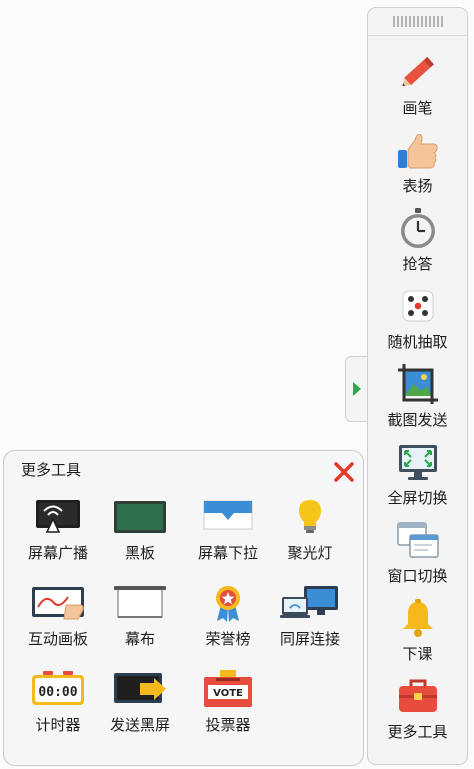 The image size is (474, 769). What do you see at coordinates (228, 725) in the screenshot?
I see `tool-voting-label: 投票器` at bounding box center [228, 725].